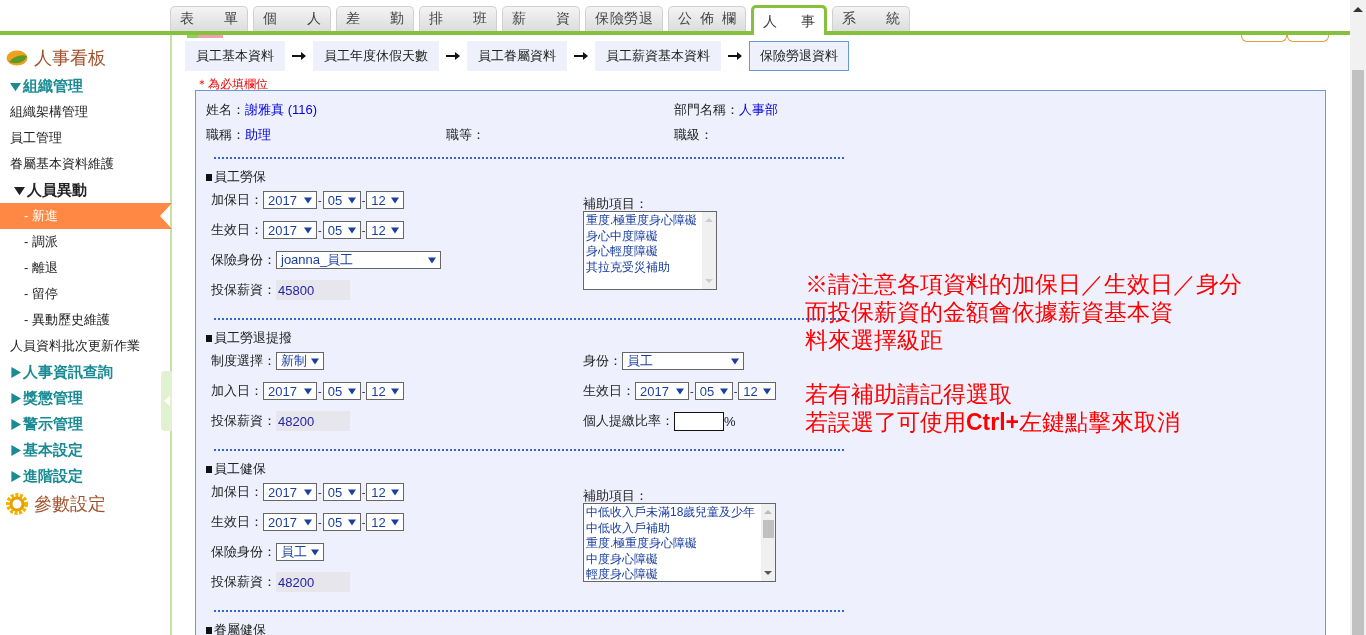 The image size is (1366, 635). Describe the element at coordinates (41, 450) in the screenshot. I see `sidebar-group: 基本設定` at that location.